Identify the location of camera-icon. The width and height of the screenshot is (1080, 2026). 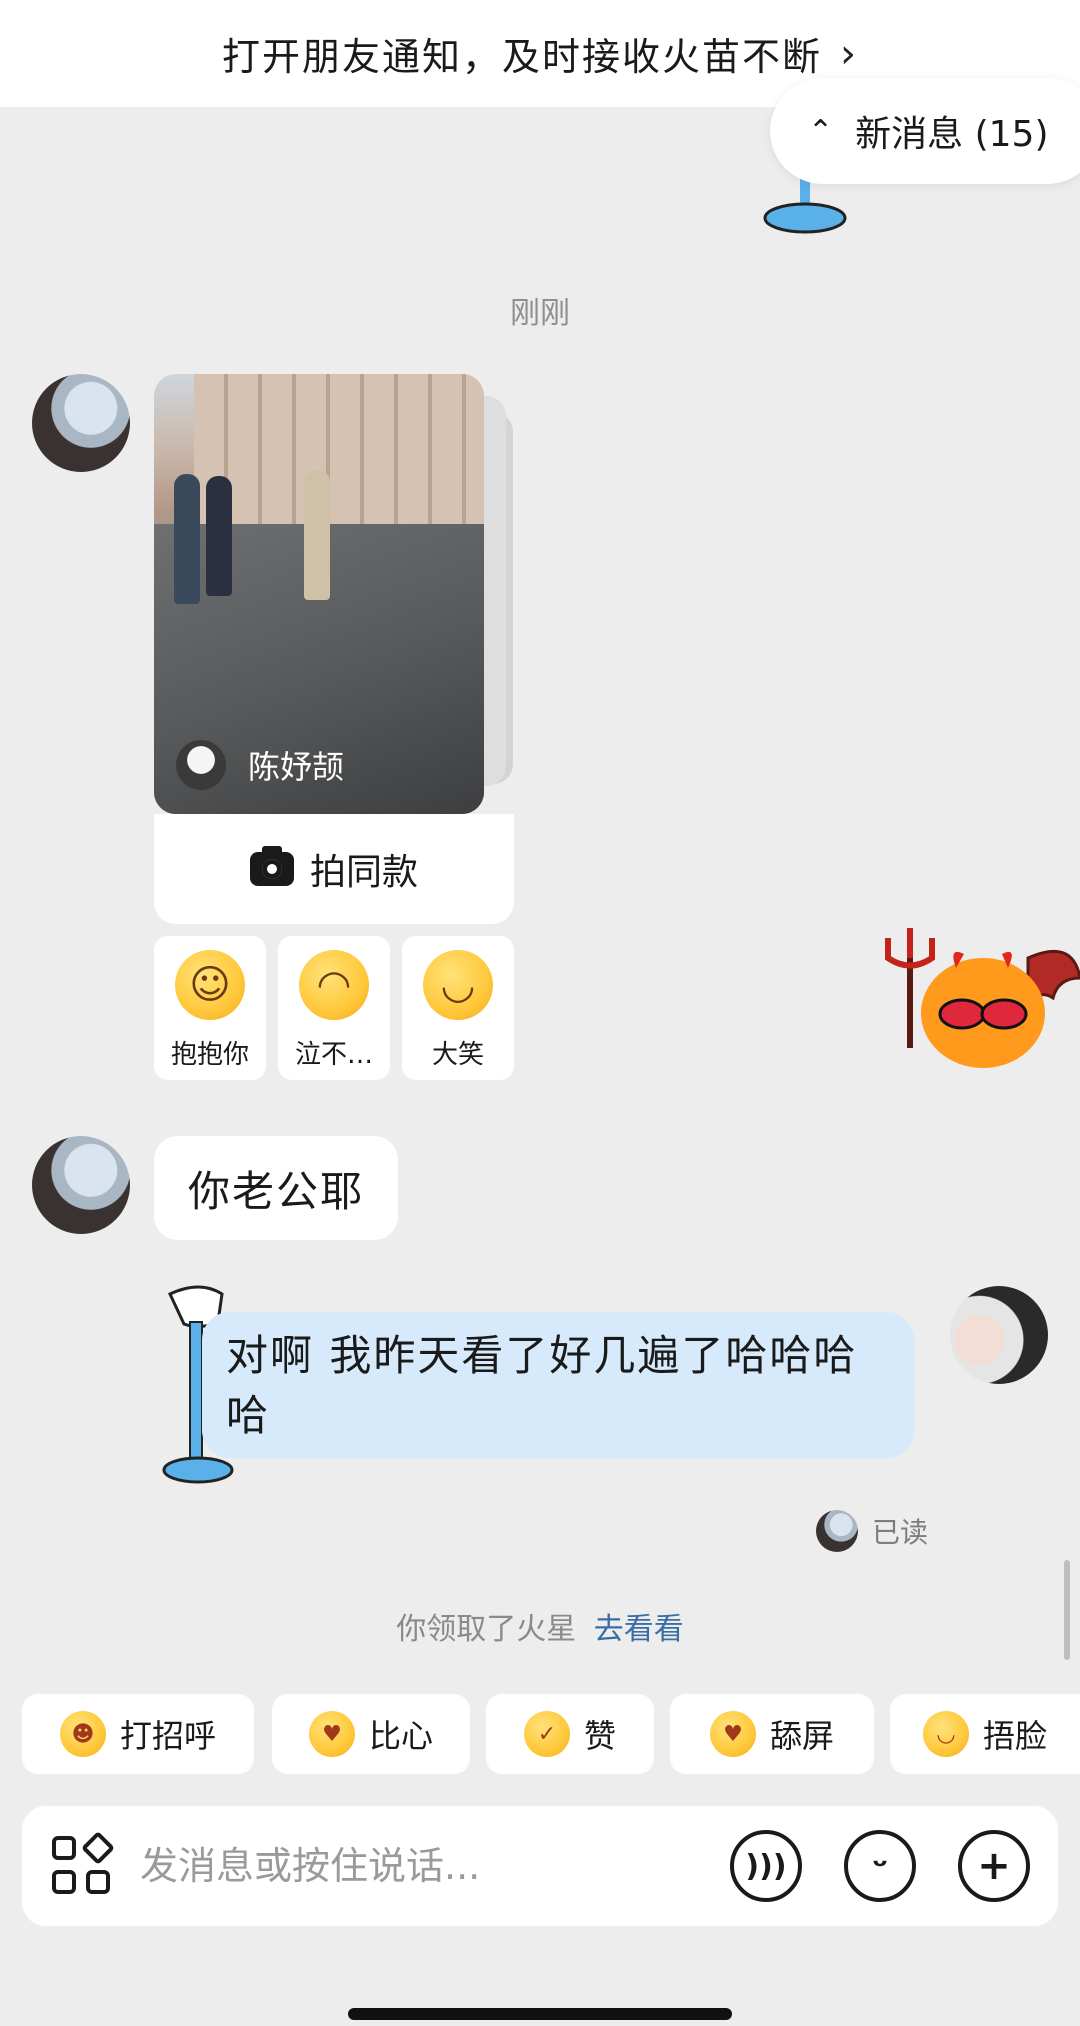
(271, 866).